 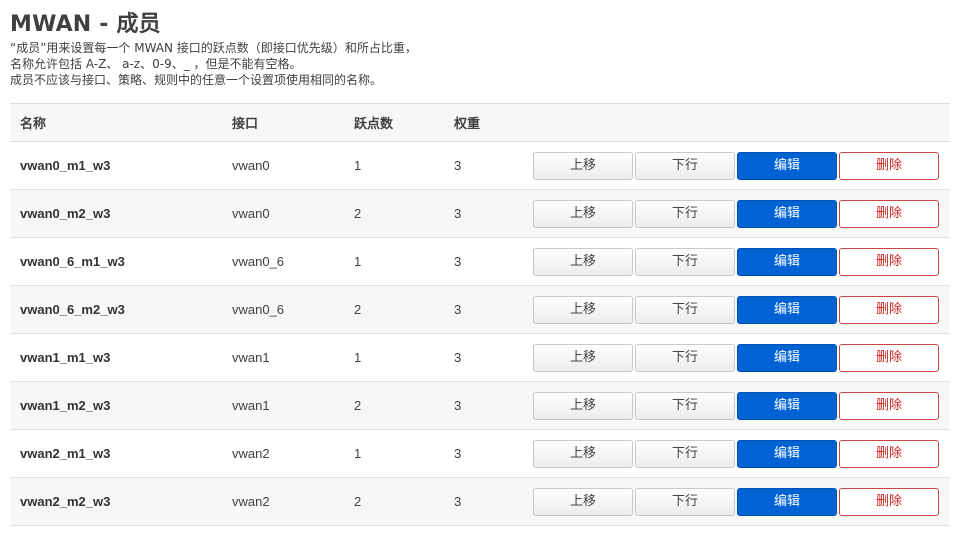 What do you see at coordinates (116, 453) in the screenshot?
I see `member-name: vwan2_m1_w3` at bounding box center [116, 453].